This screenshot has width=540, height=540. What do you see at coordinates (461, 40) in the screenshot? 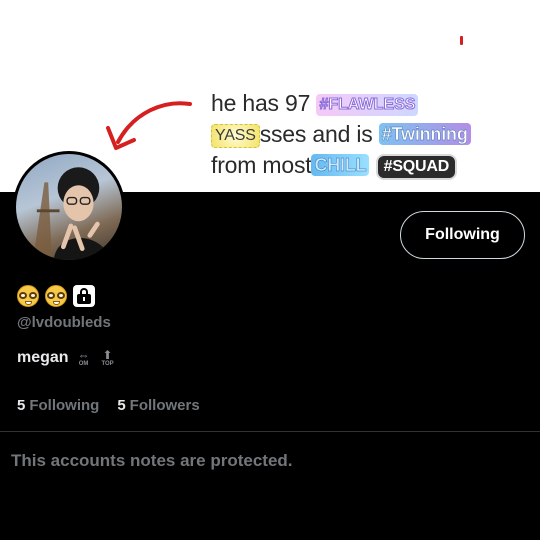
I see `red-mark` at bounding box center [461, 40].